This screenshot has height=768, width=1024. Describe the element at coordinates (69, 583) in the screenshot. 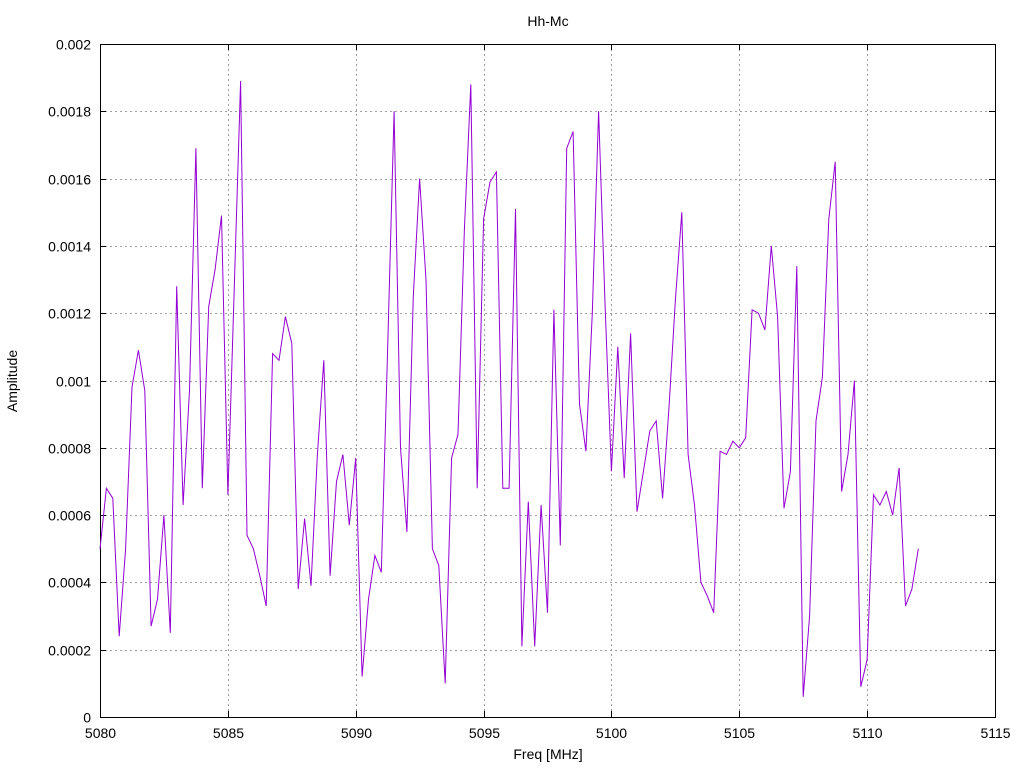

I see `y-tick-label: 0.0004` at that location.